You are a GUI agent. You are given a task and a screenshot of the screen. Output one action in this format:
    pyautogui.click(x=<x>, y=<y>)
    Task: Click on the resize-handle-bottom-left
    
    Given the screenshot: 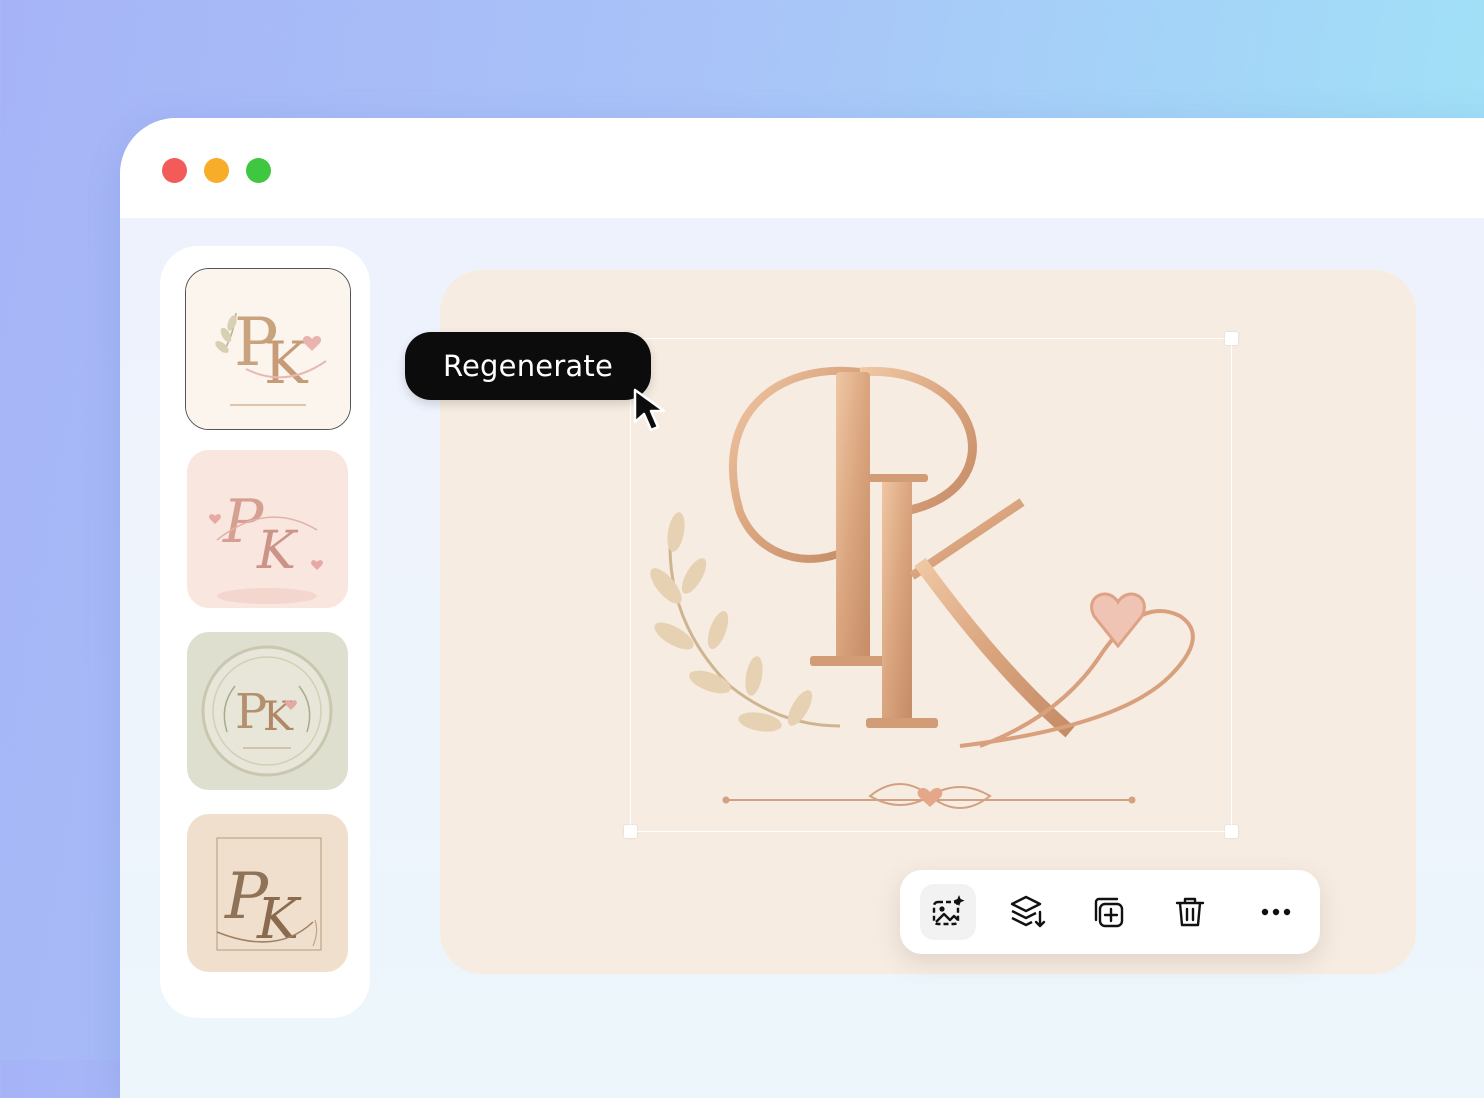 What is the action you would take?
    pyautogui.click(x=630, y=831)
    